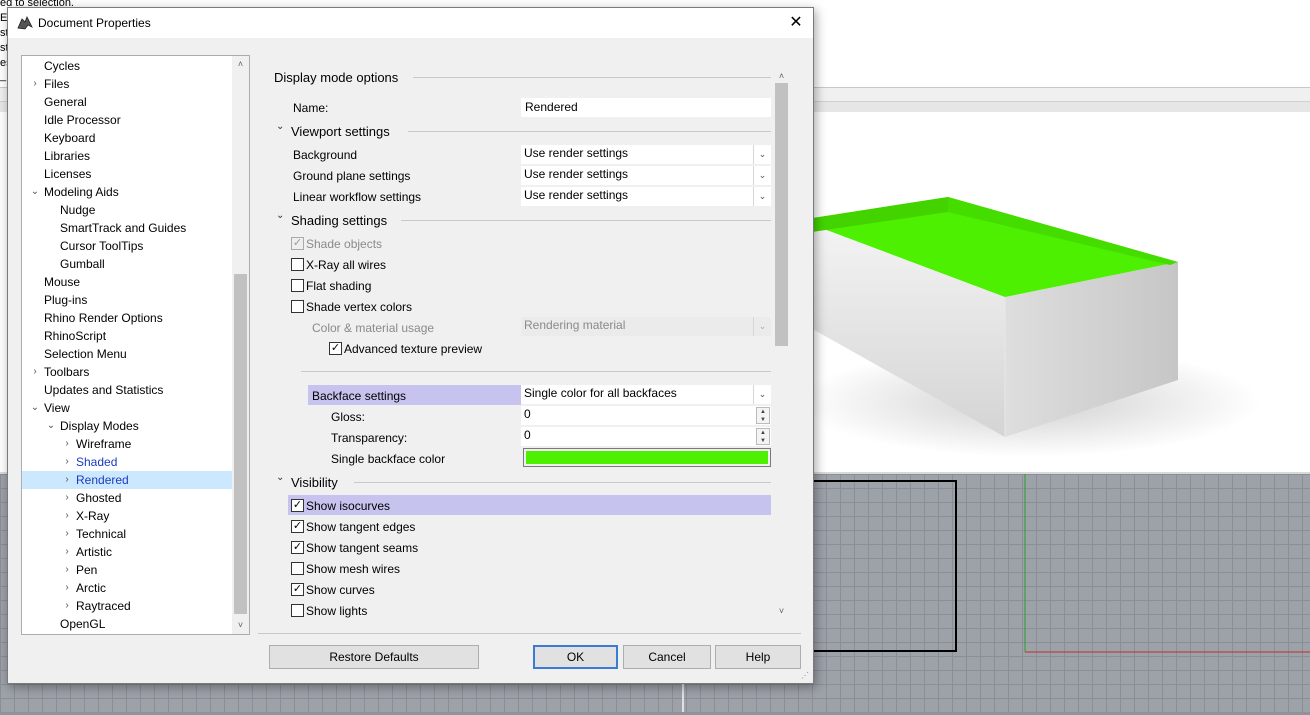 This screenshot has width=1310, height=715. I want to click on tree-item: Nudge, so click(127, 210).